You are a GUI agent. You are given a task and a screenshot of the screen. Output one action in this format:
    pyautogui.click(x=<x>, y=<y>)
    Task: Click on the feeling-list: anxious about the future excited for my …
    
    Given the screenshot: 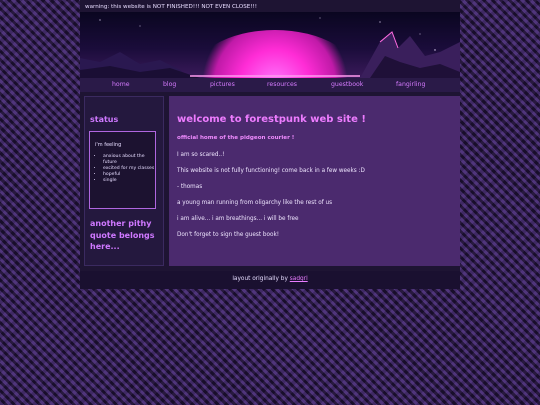 What is the action you would take?
    pyautogui.click(x=126, y=169)
    